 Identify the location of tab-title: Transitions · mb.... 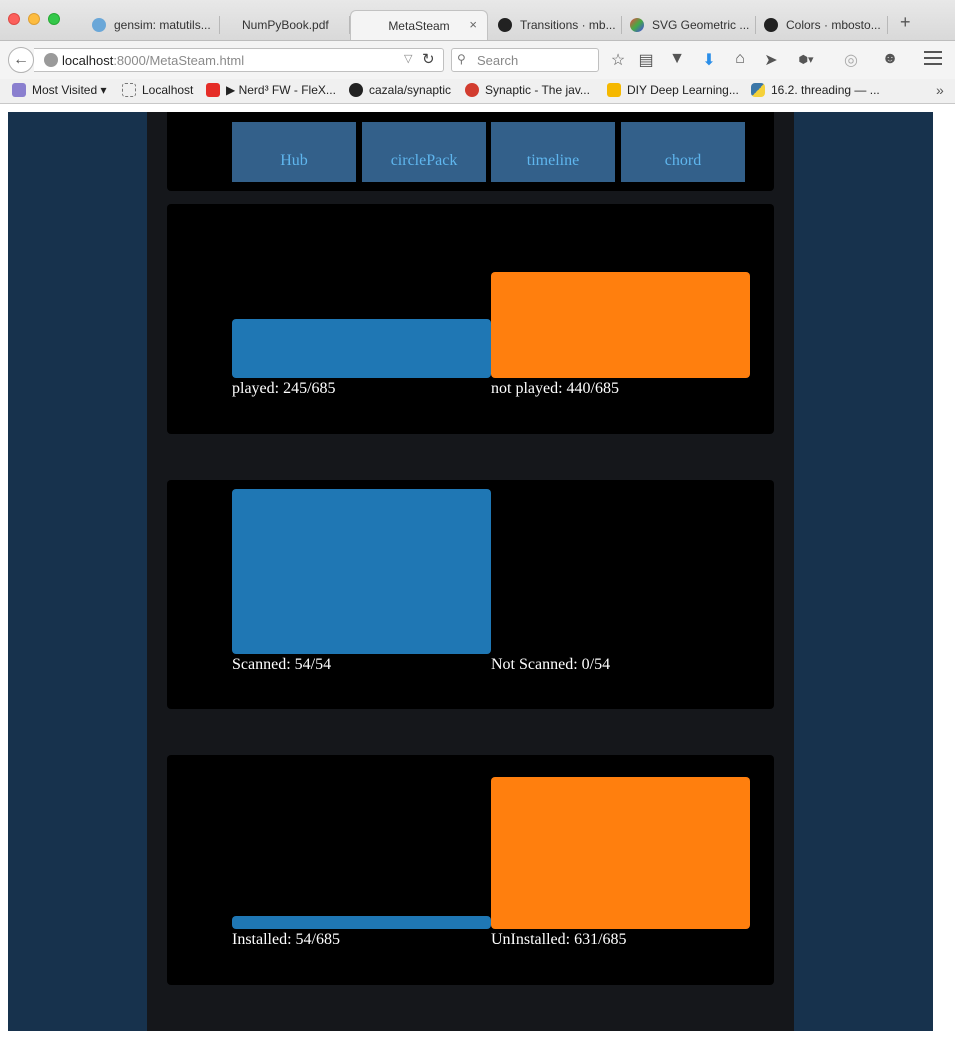
(568, 25).